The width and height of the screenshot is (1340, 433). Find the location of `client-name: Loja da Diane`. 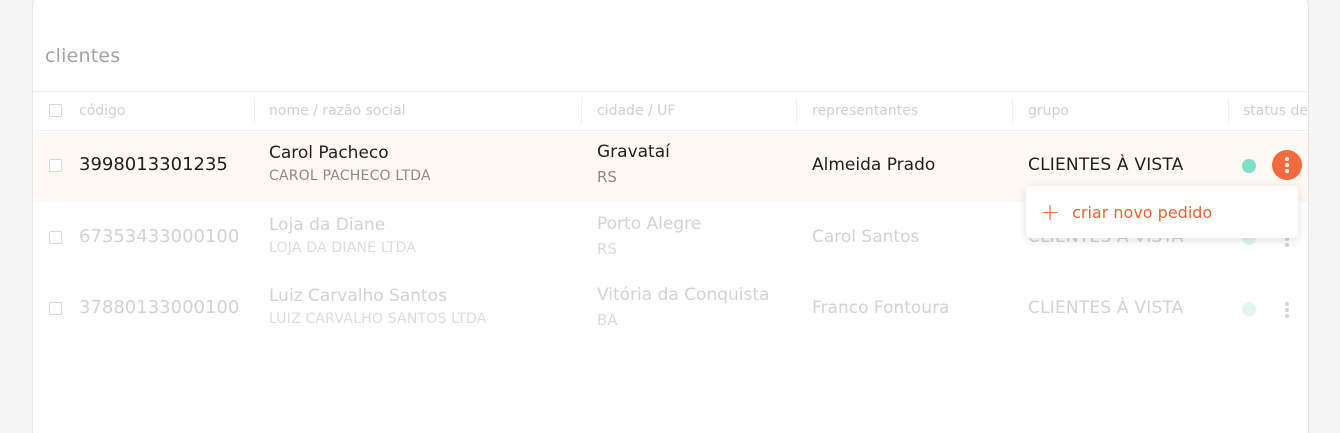

client-name: Loja da Diane is located at coordinates (327, 225).